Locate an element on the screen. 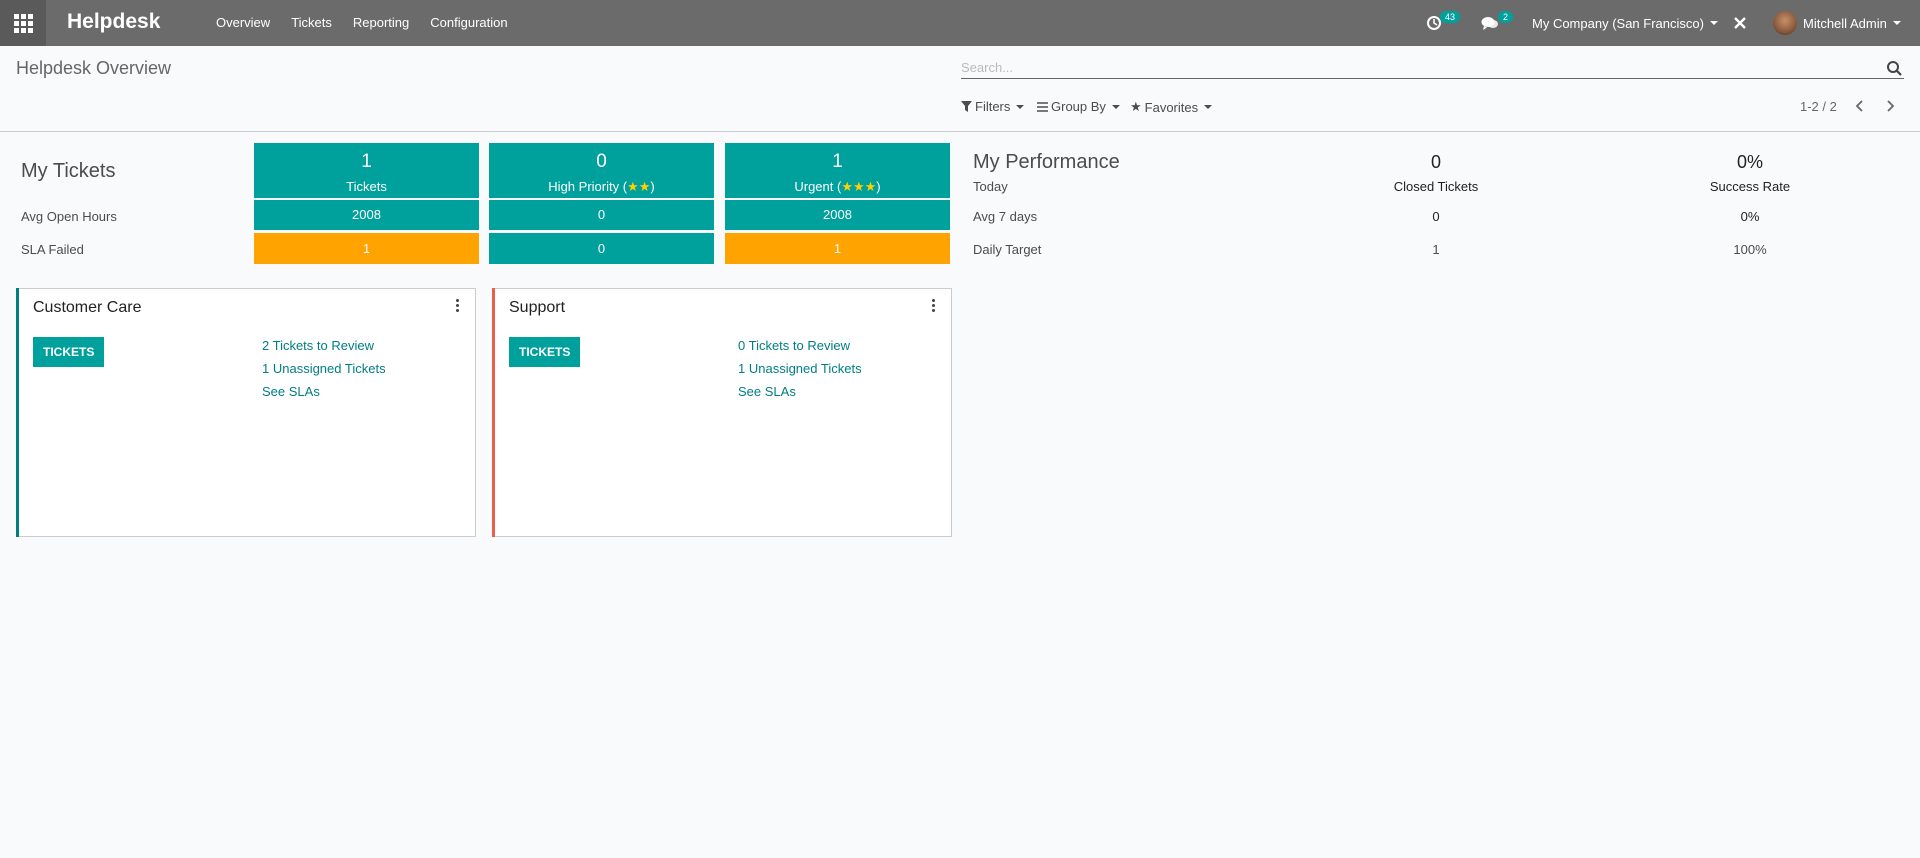 Image resolution: width=1920 pixels, height=858 pixels. app-title: Helpdesk is located at coordinates (114, 21).